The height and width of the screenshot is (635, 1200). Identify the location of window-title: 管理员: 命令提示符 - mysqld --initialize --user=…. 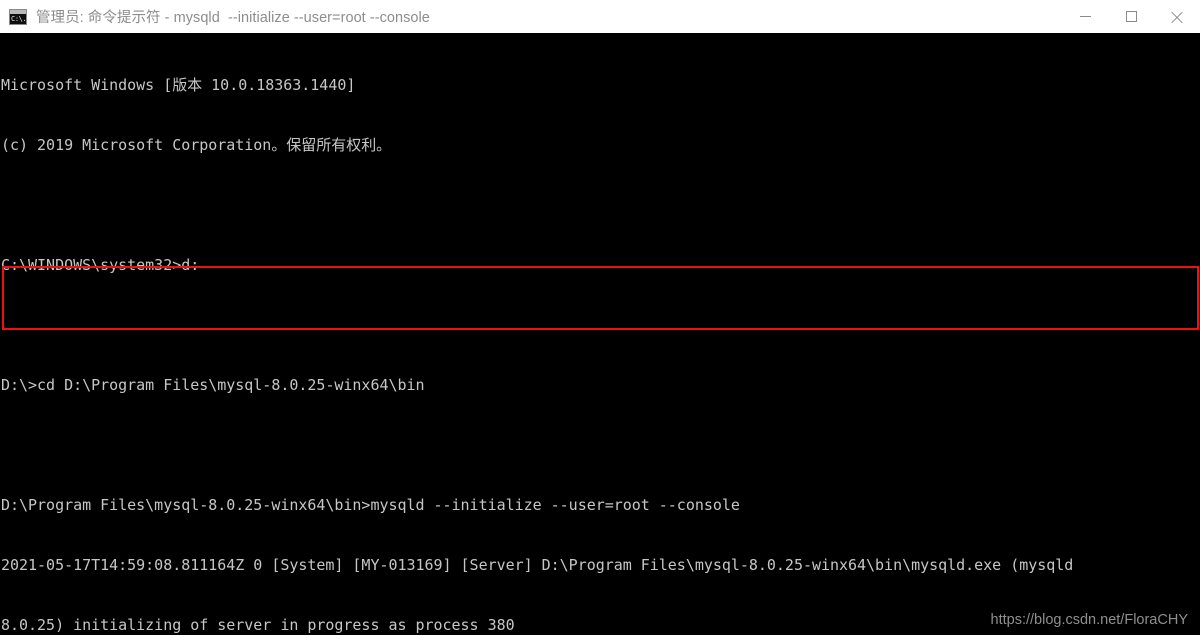
(233, 18).